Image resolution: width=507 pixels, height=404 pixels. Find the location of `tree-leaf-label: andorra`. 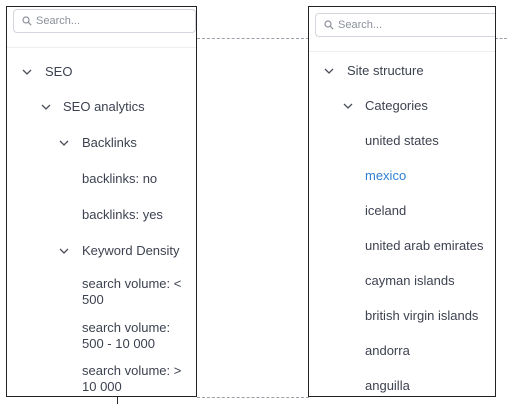

tree-leaf-label: andorra is located at coordinates (387, 350).